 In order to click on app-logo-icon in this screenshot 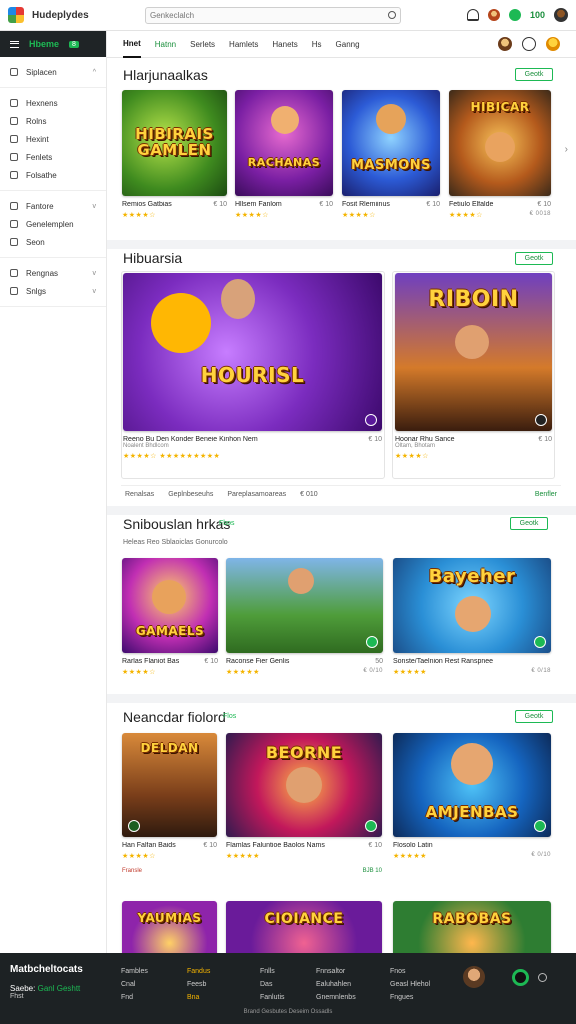, I will do `click(16, 15)`.